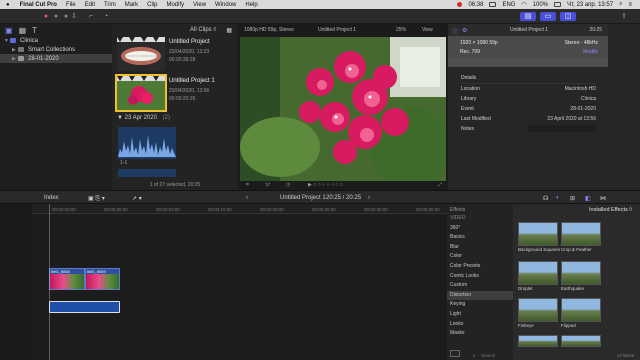 Image resolution: width=640 pixels, height=360 pixels. Describe the element at coordinates (141, 93) in the screenshot. I see `clip-thumbnail-selected` at that location.